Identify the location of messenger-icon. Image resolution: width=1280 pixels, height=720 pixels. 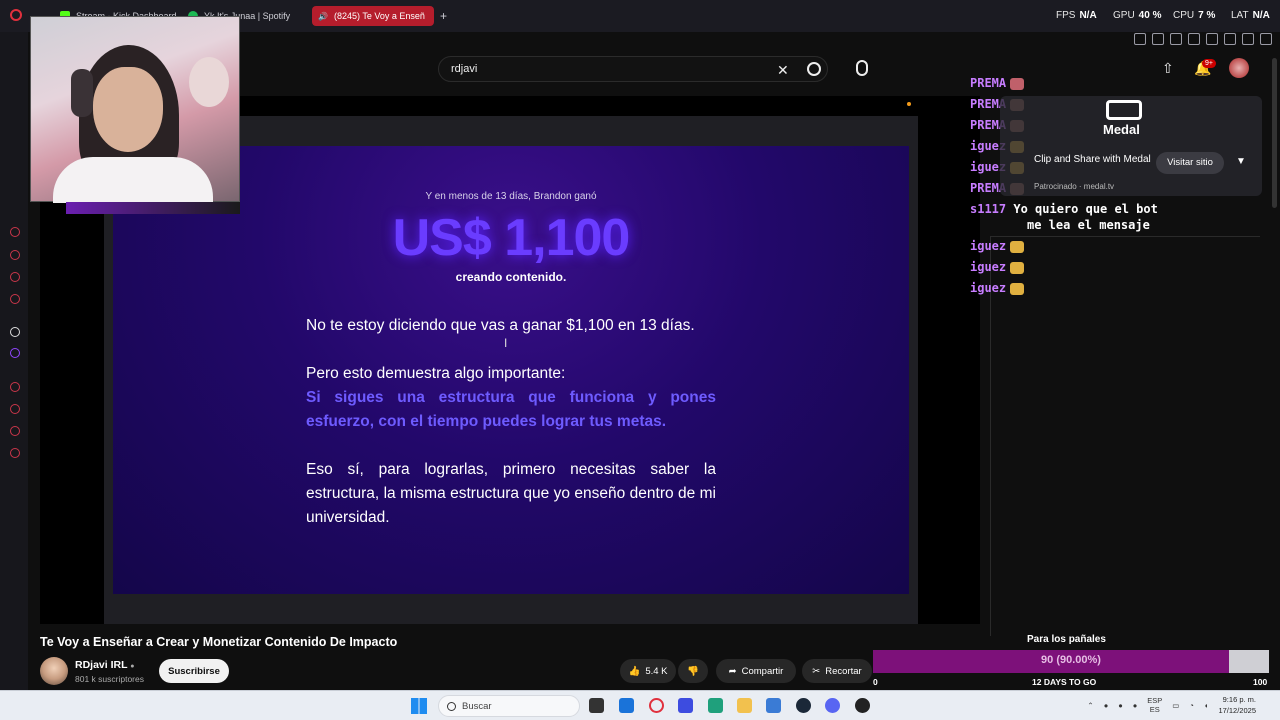
(15, 277).